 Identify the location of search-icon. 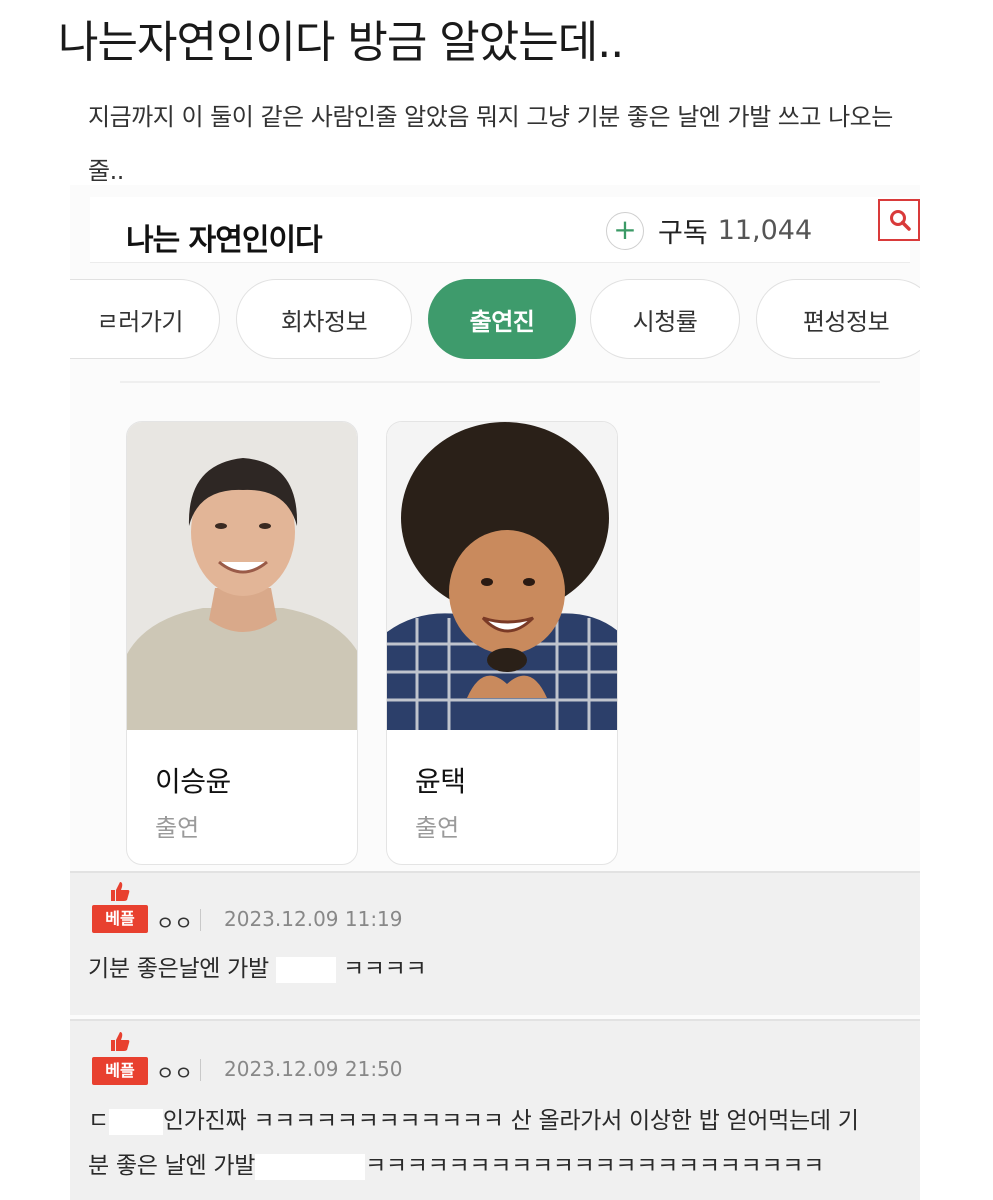
(900, 220).